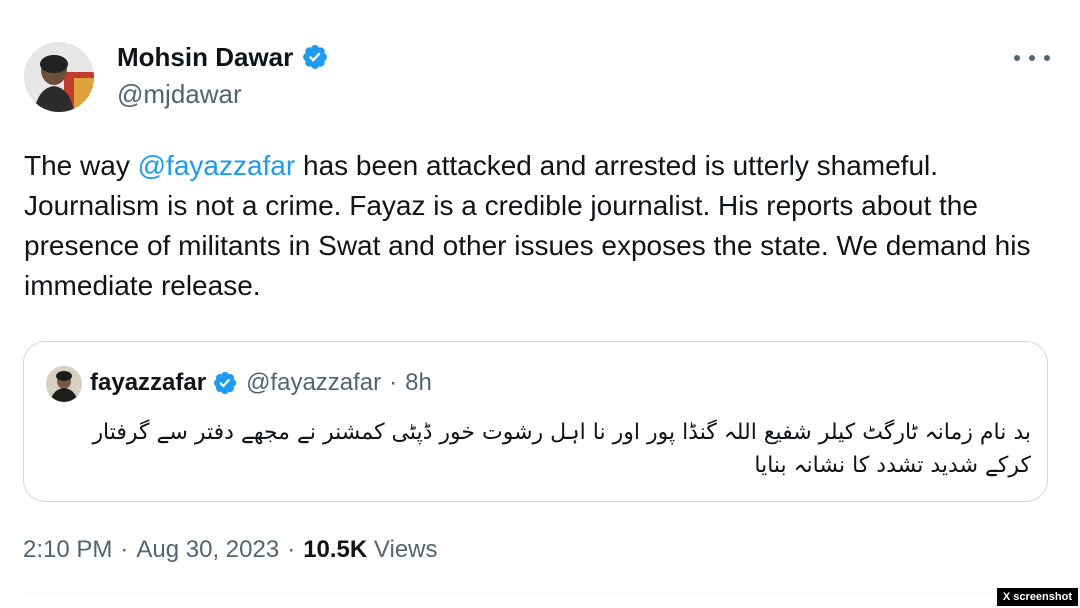 The height and width of the screenshot is (608, 1080). I want to click on quote-header: fayazzafar @fayazzafar · 8h, so click(261, 383).